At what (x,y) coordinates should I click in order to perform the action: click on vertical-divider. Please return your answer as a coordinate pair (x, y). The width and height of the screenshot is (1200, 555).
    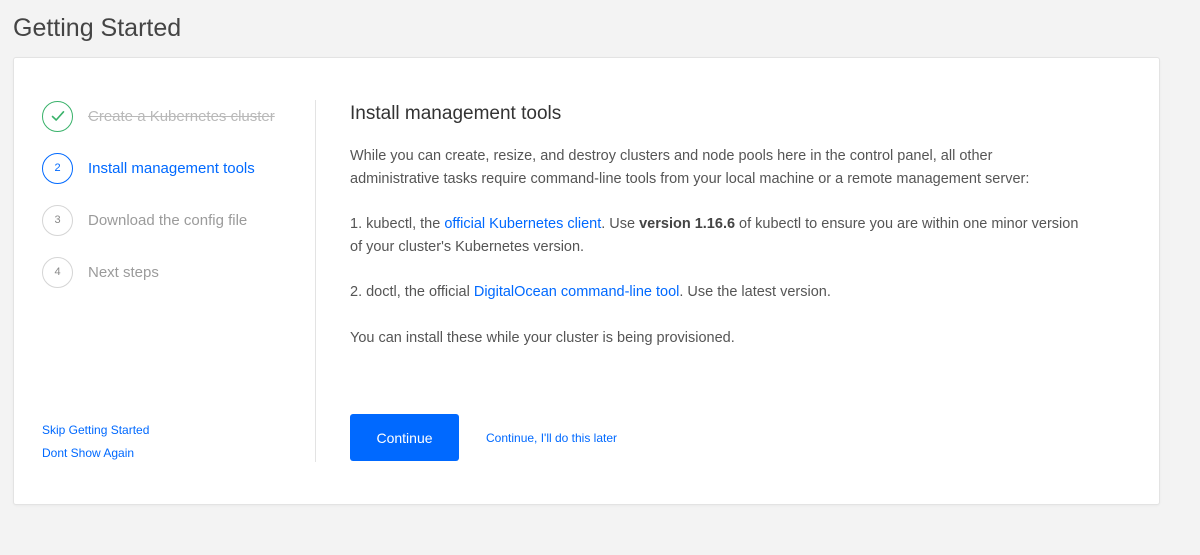
    Looking at the image, I should click on (315, 281).